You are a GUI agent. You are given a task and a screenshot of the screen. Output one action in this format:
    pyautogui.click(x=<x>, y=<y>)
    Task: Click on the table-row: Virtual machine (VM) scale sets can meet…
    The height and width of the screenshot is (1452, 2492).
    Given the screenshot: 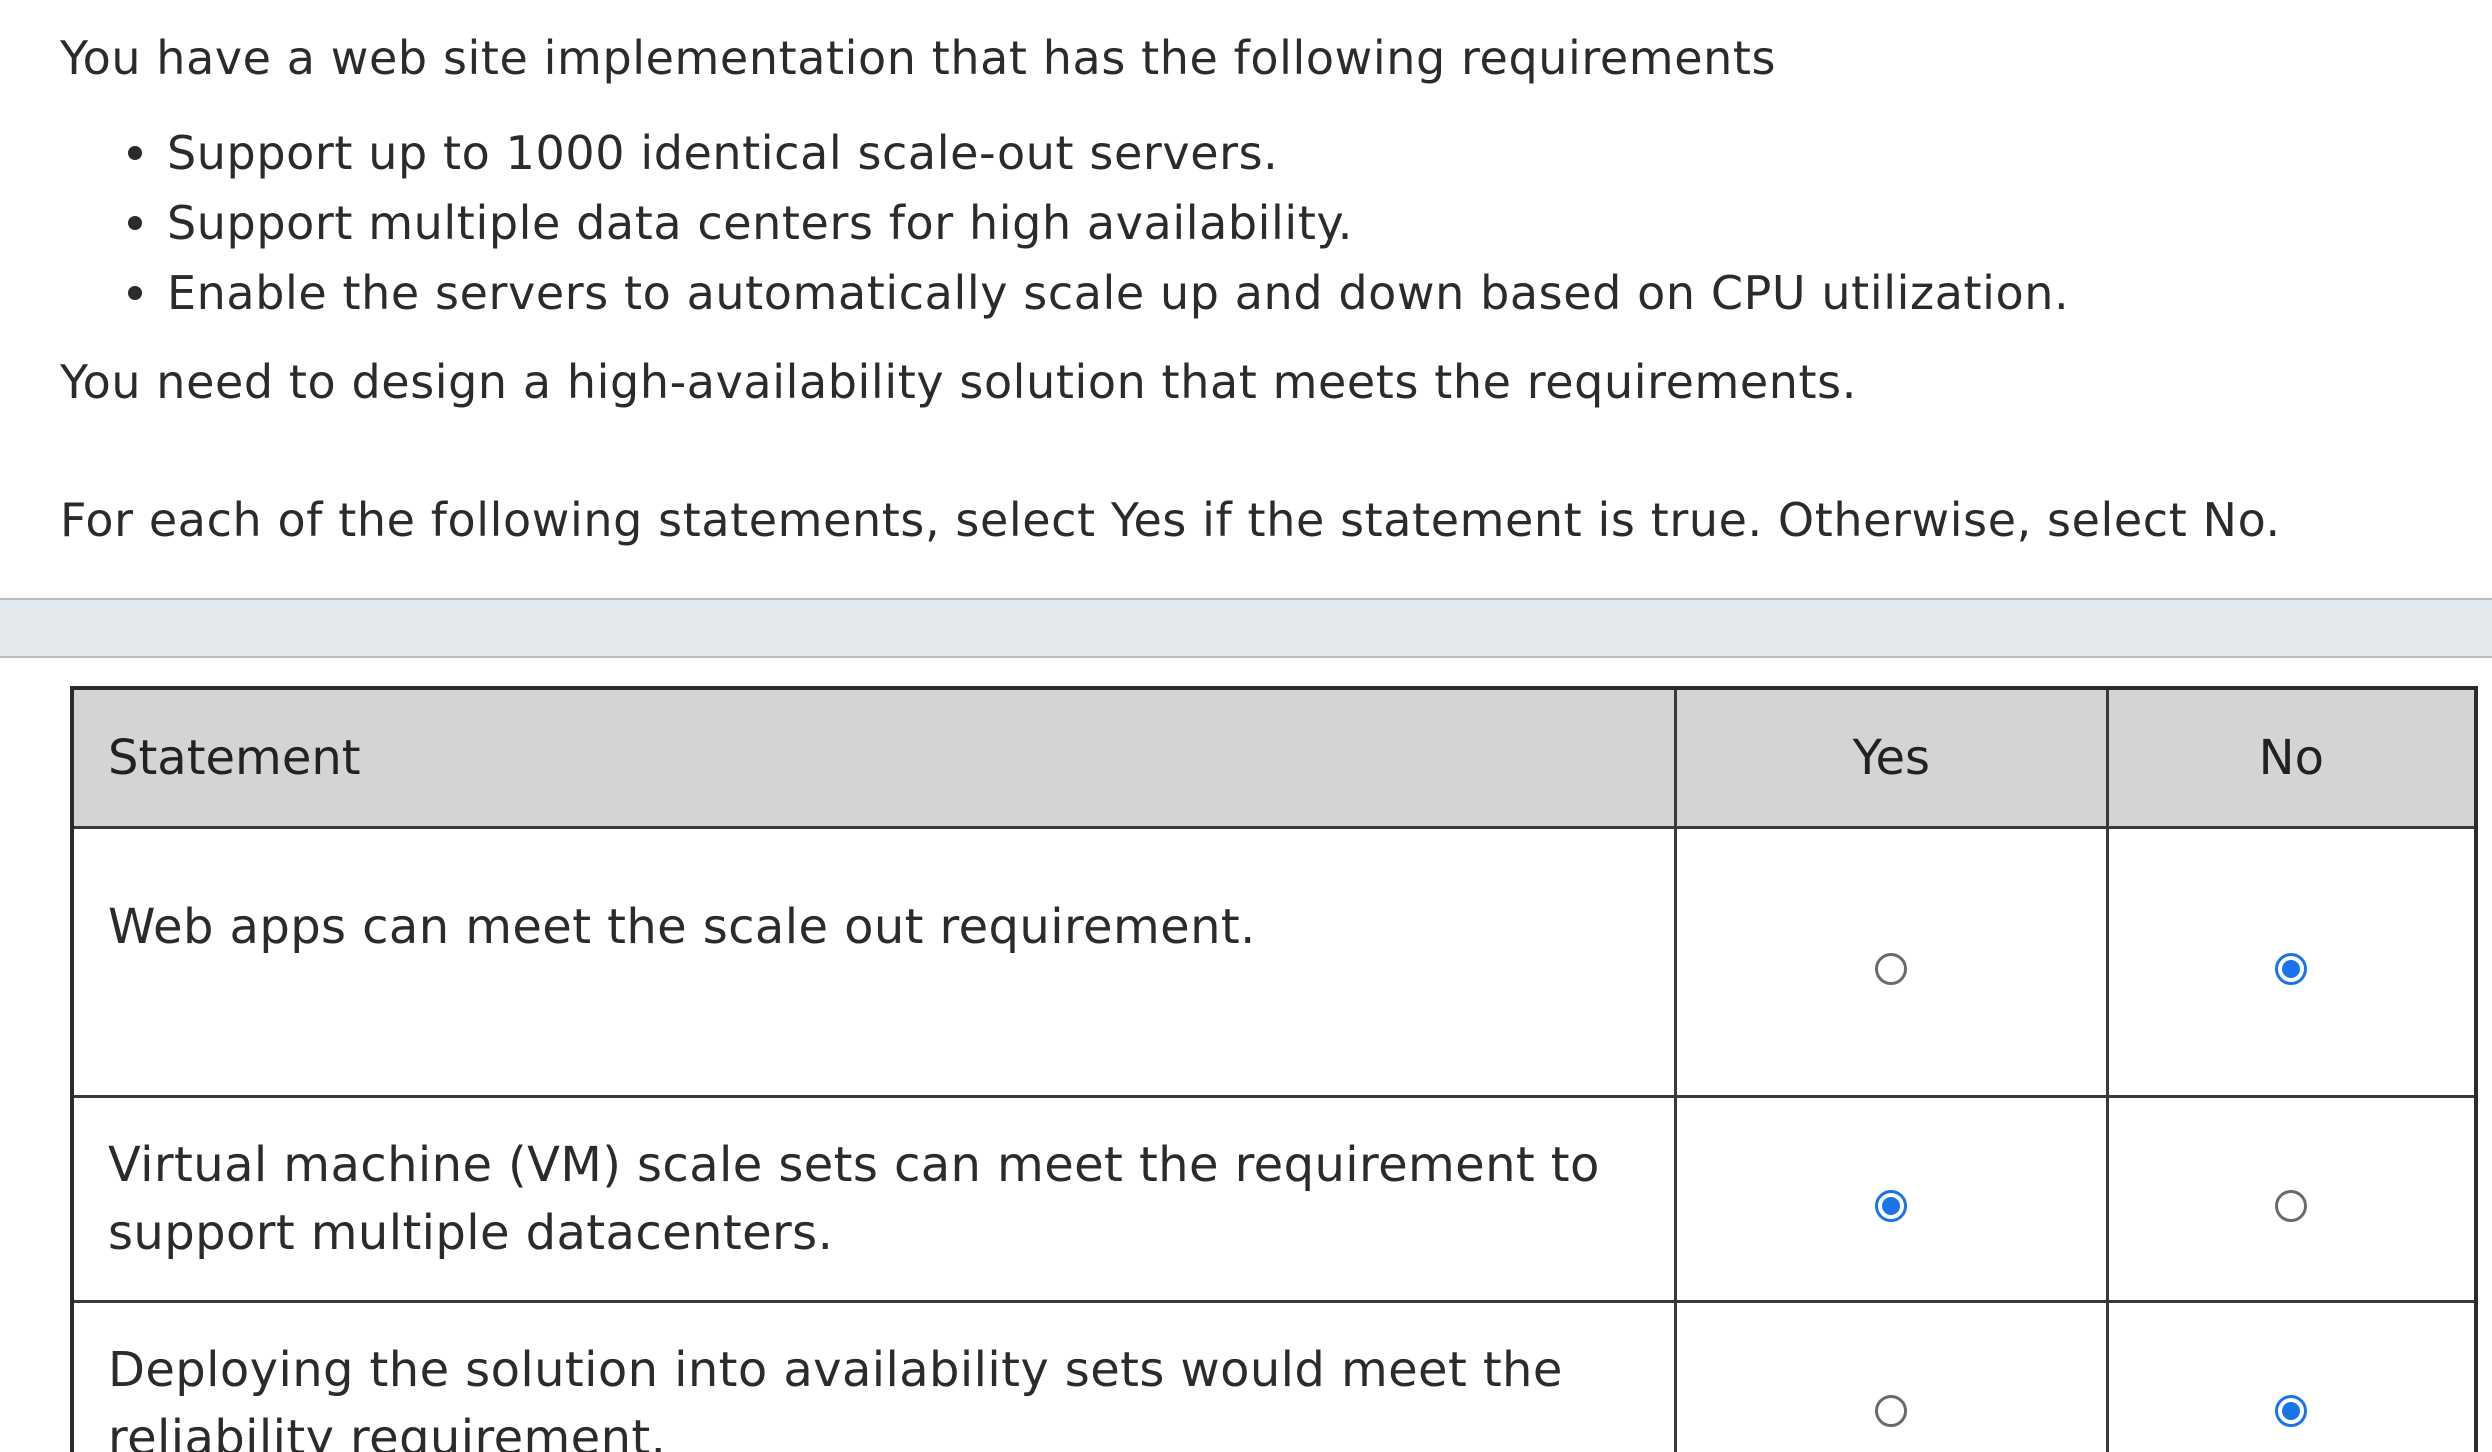 What is the action you would take?
    pyautogui.click(x=1274, y=1199)
    